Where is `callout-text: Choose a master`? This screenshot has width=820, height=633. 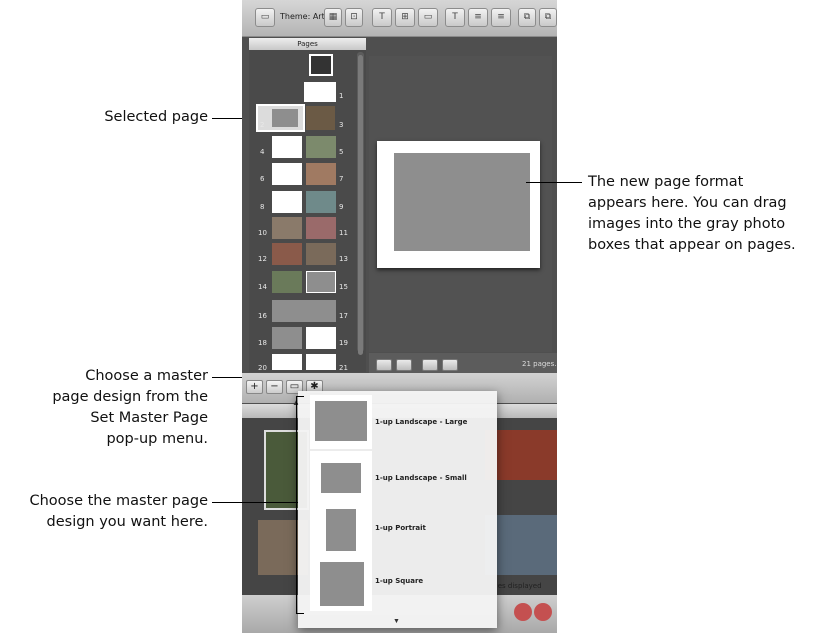 callout-text: Choose a master is located at coordinates (146, 376).